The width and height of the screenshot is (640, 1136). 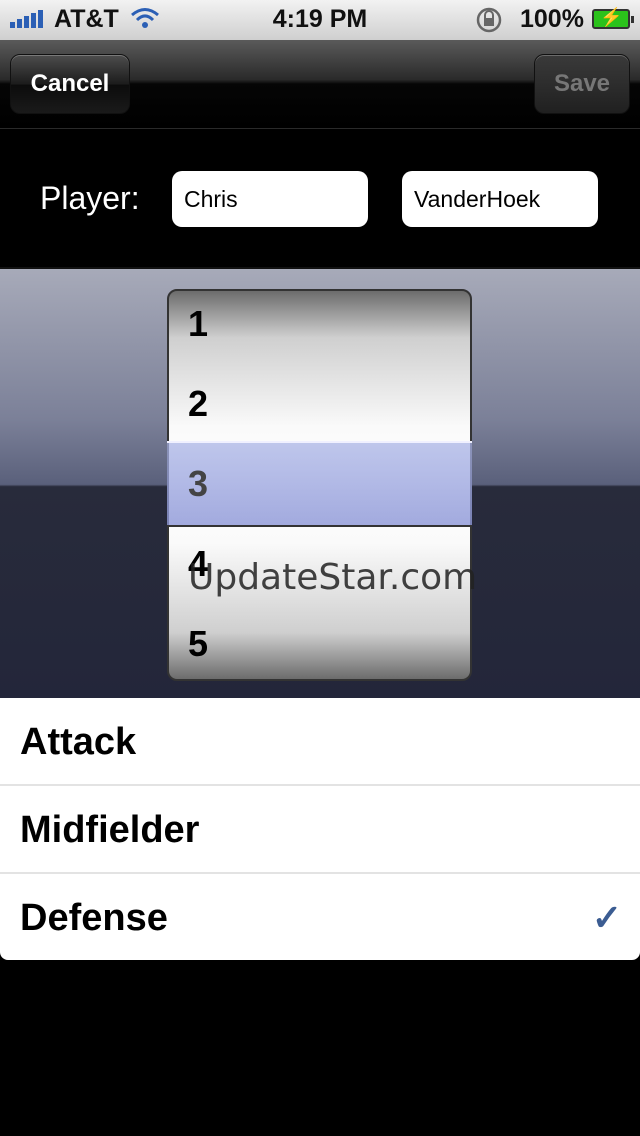 What do you see at coordinates (333, 577) in the screenshot?
I see `watermark-text: UpdateStar.com` at bounding box center [333, 577].